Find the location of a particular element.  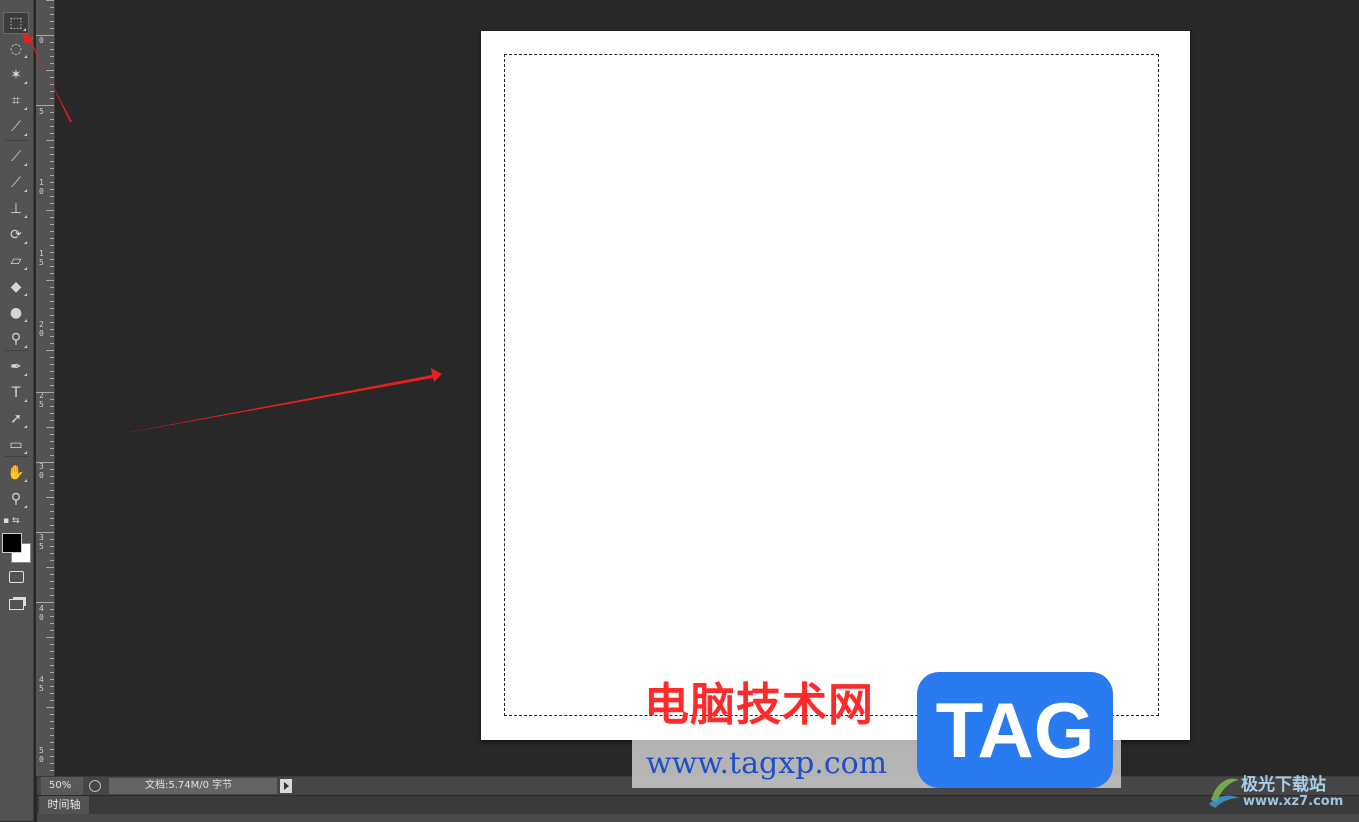

arrow-pointer-icon: ➚ is located at coordinates (16, 419).